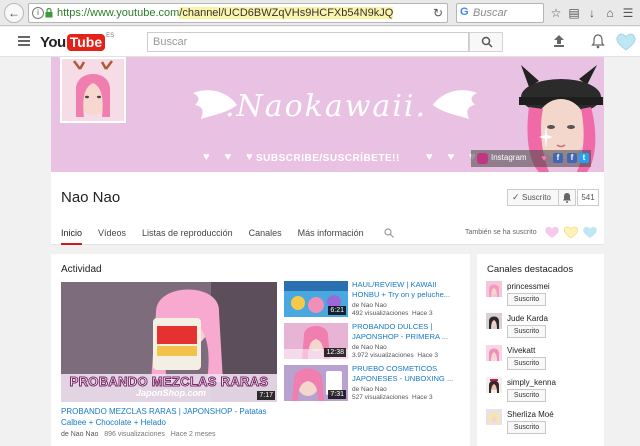 The width and height of the screenshot is (640, 446). I want to click on tab-playlists: Listas de reproducción, so click(187, 234).